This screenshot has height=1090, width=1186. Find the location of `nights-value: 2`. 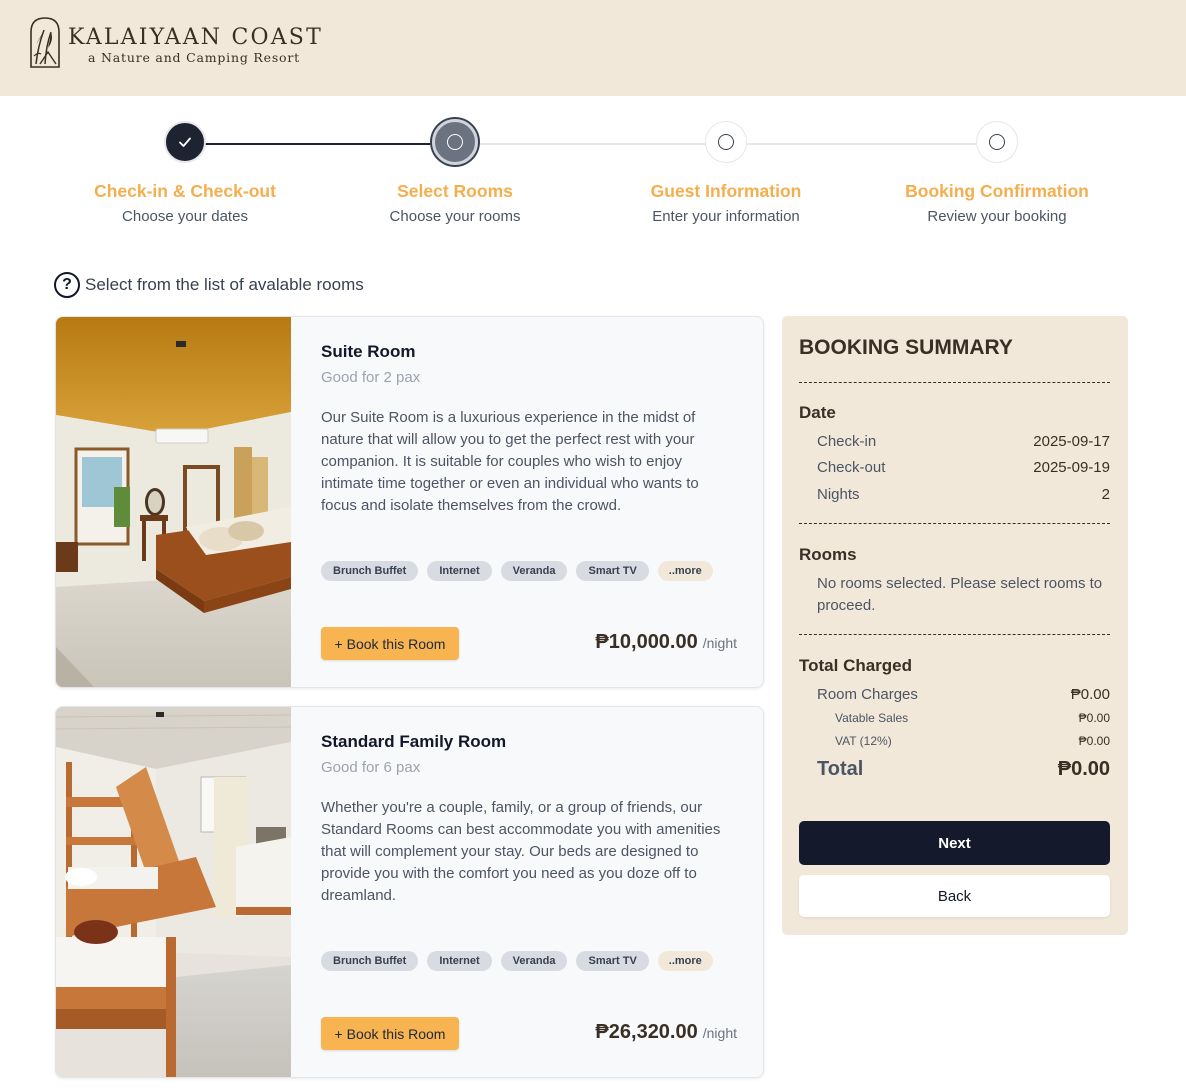

nights-value: 2 is located at coordinates (1105, 494).